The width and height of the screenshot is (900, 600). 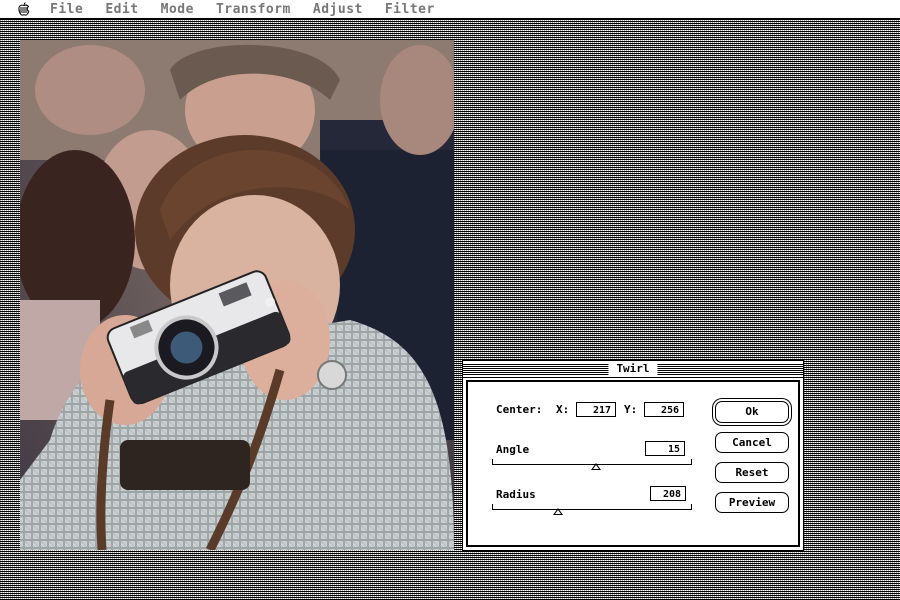 I want to click on apple-icon, so click(x=24, y=9).